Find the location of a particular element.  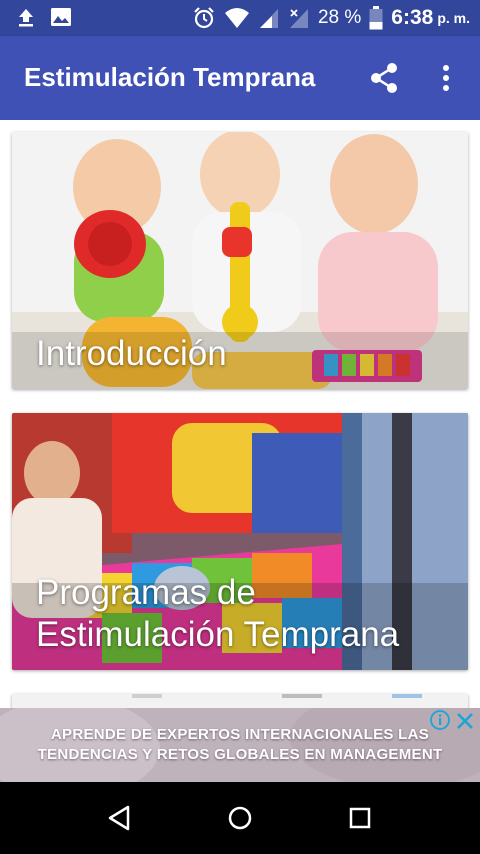

app-bar: Estimulación Temprana is located at coordinates (240, 78).